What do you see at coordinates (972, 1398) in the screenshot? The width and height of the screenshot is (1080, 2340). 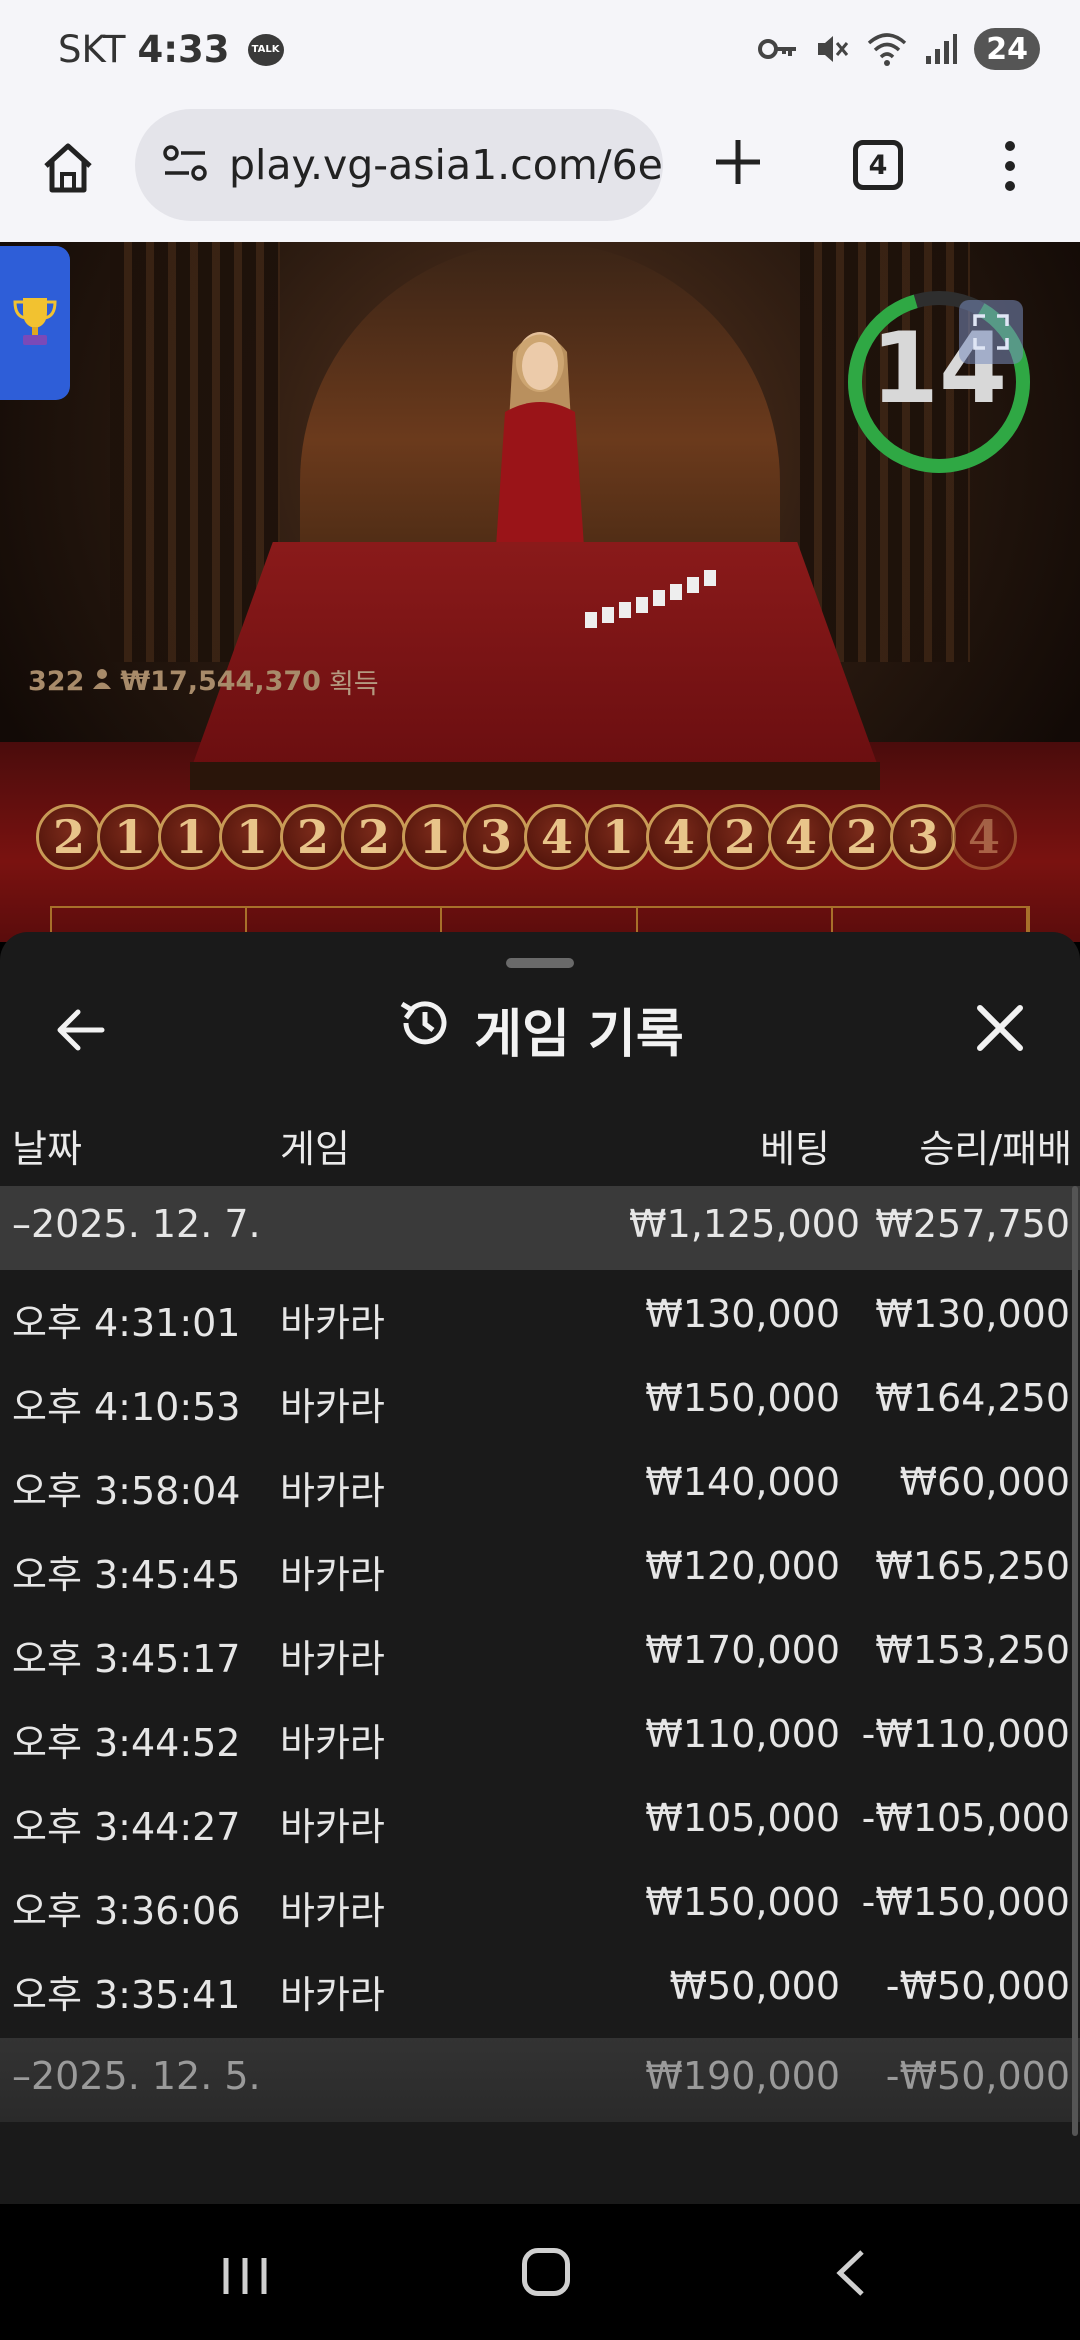 I see `row-result: ₩164,250` at bounding box center [972, 1398].